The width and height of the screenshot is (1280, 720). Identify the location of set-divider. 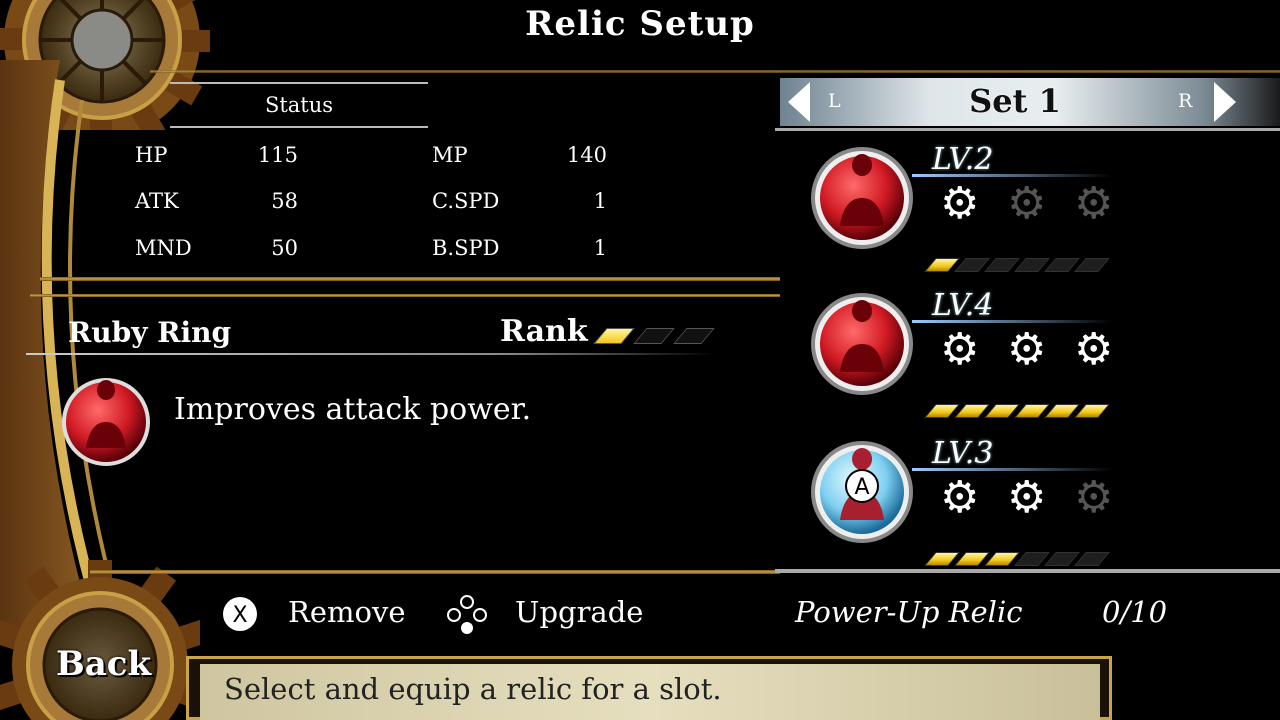
(1027, 129).